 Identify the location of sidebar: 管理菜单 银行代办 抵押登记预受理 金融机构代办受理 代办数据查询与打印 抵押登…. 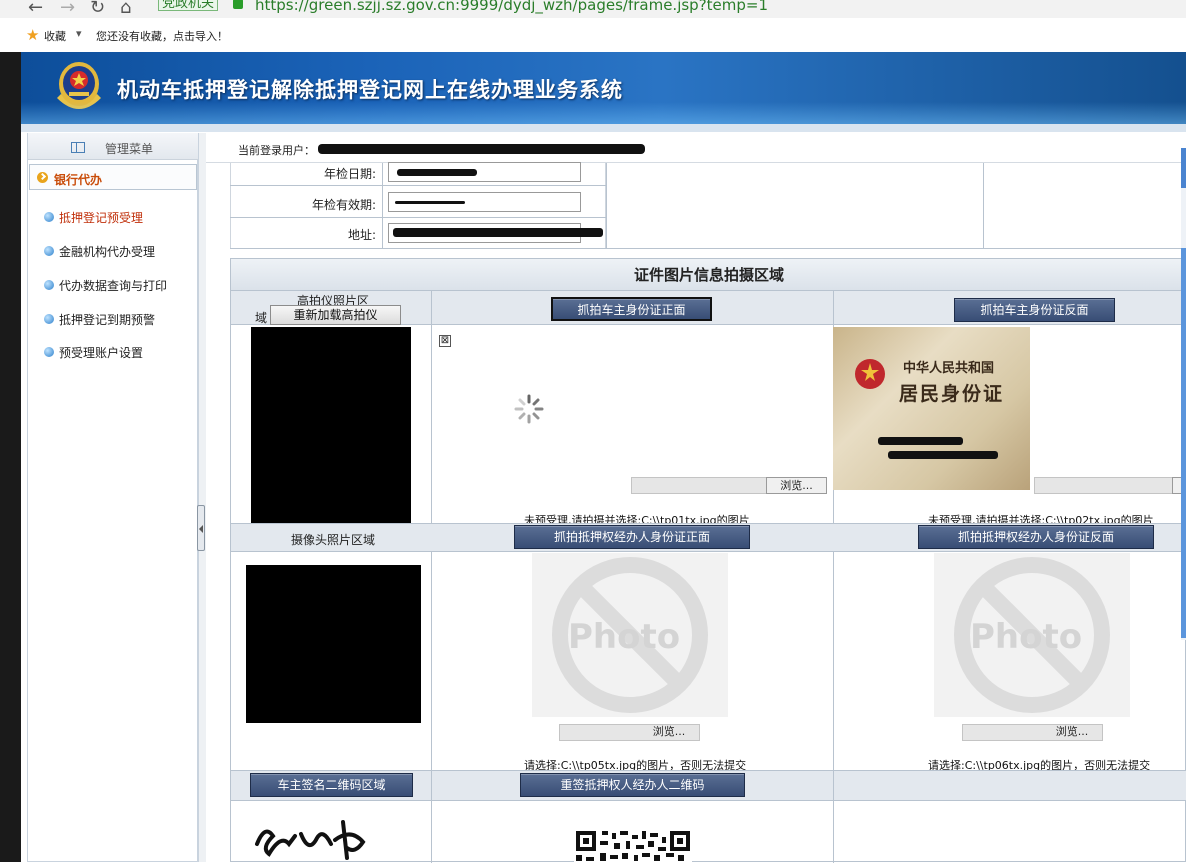
(113, 497).